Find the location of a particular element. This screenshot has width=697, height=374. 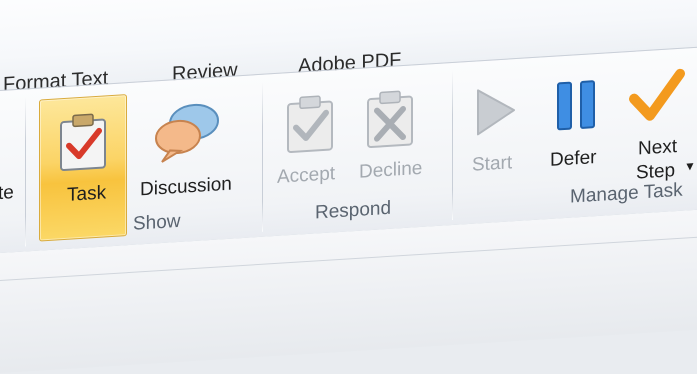

partial-button-label: te is located at coordinates (7, 193).